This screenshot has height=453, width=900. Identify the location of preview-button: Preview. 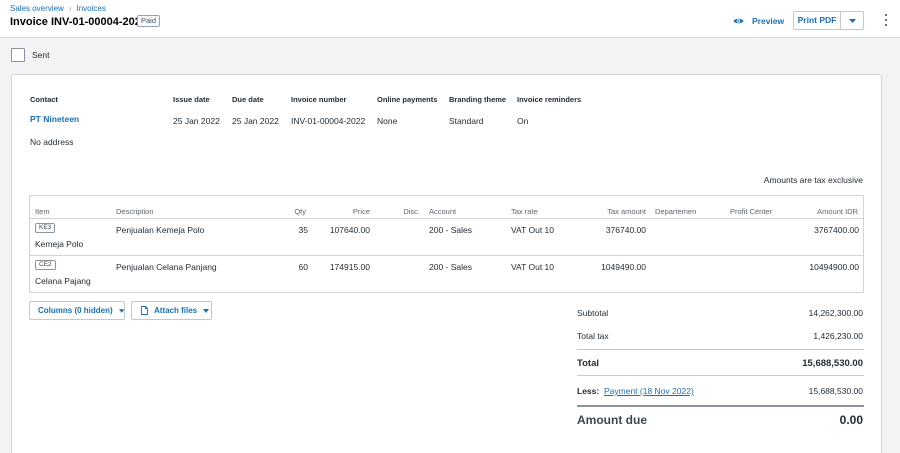
(758, 21).